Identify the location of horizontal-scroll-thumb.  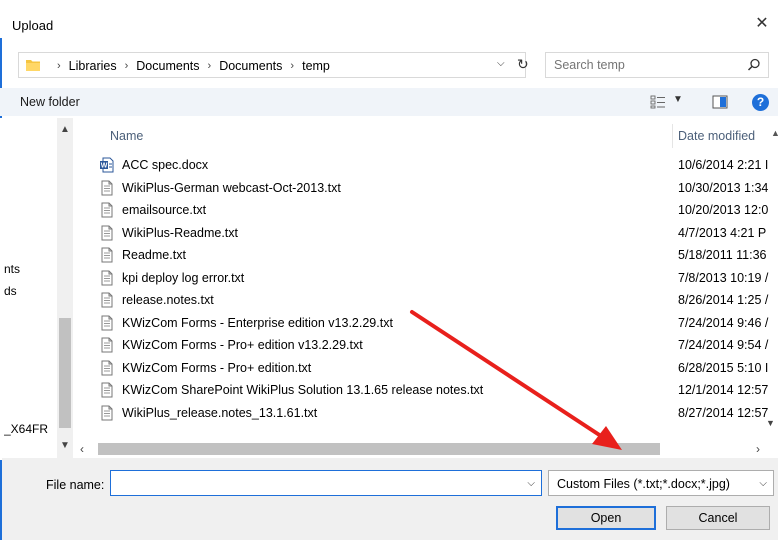
(379, 449).